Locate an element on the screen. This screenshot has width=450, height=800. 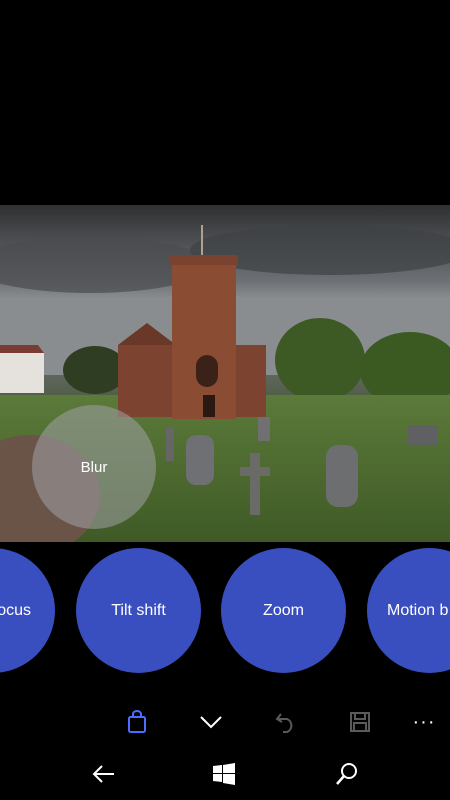
effect-label: ocus is located at coordinates (15, 610).